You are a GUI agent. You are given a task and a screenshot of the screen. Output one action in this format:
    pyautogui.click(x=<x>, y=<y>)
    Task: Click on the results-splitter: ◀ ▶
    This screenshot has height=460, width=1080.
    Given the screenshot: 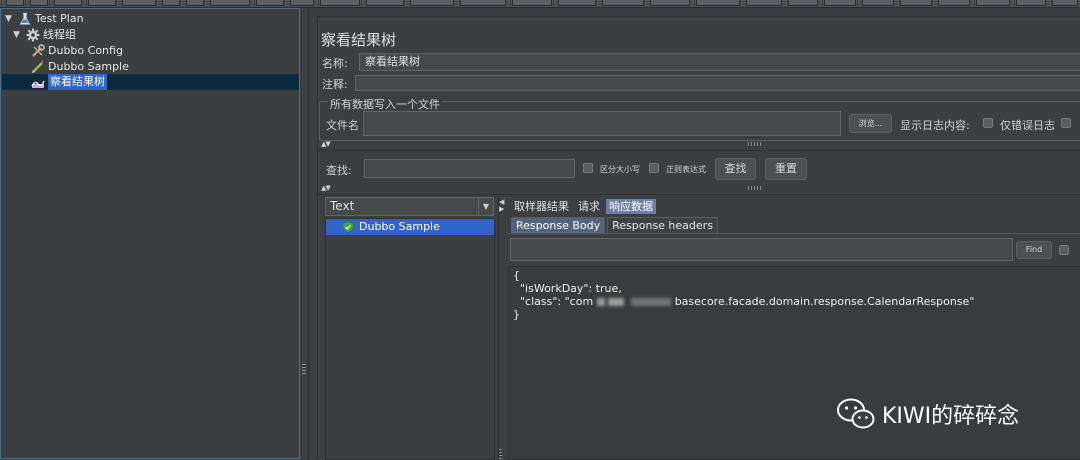 What is the action you would take?
    pyautogui.click(x=501, y=328)
    